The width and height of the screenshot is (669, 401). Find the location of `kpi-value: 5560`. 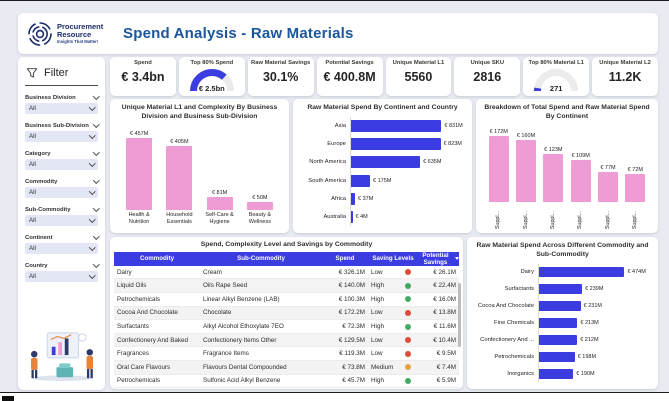

kpi-value: 5560 is located at coordinates (418, 77).